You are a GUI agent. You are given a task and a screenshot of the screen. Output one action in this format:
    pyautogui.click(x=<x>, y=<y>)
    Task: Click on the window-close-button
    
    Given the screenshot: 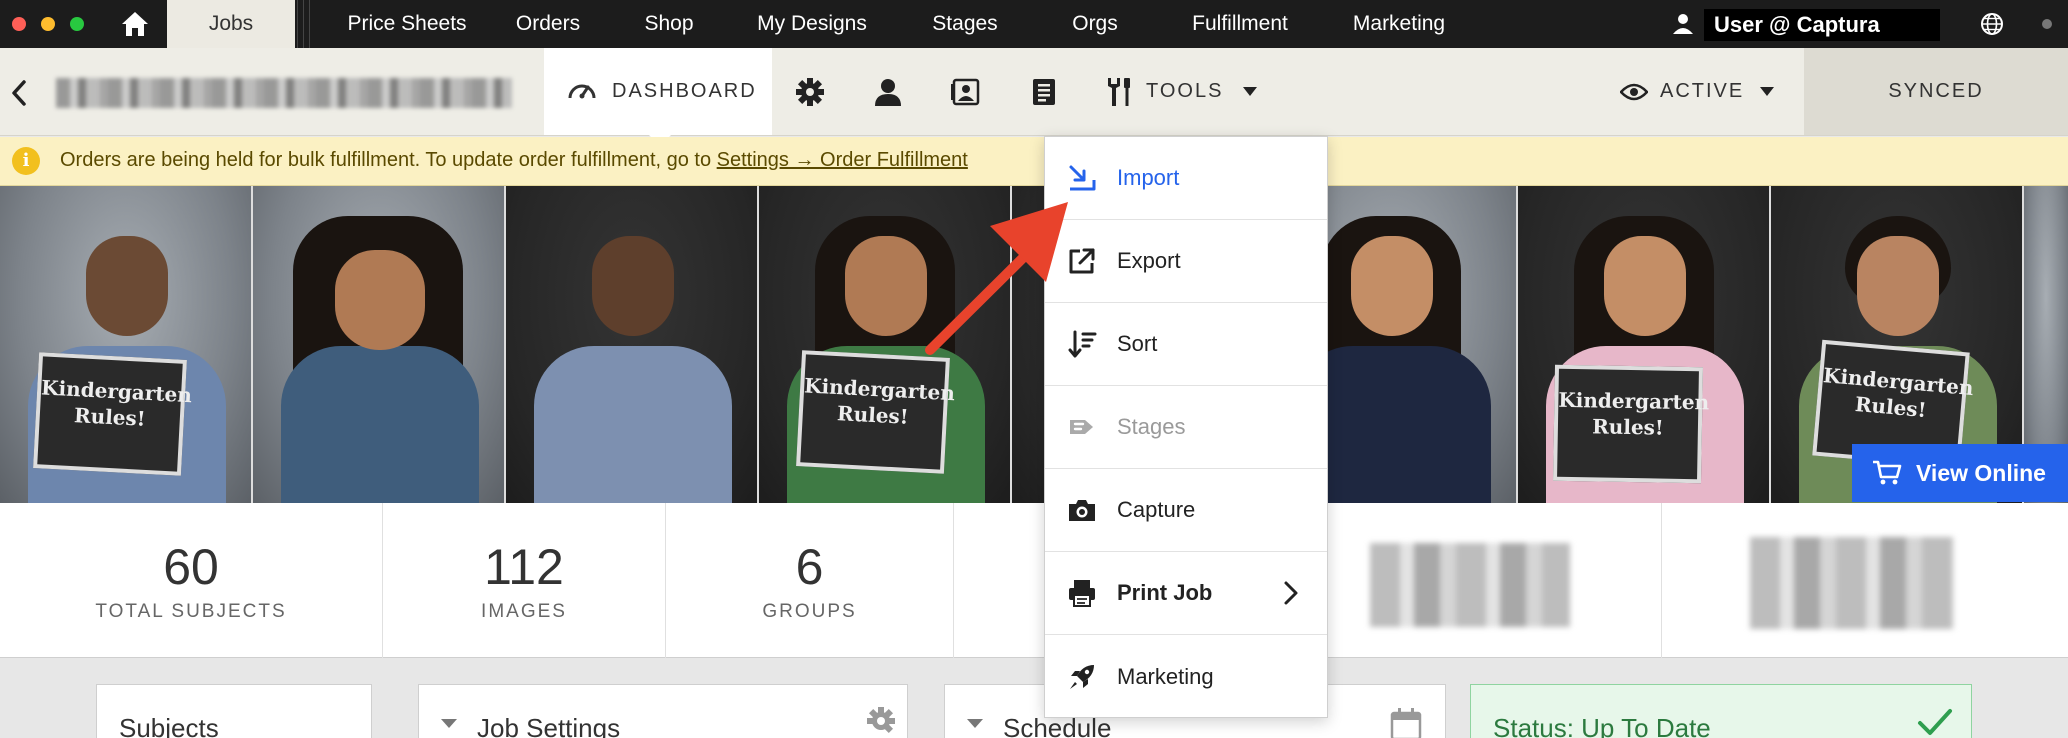 What is the action you would take?
    pyautogui.click(x=19, y=24)
    